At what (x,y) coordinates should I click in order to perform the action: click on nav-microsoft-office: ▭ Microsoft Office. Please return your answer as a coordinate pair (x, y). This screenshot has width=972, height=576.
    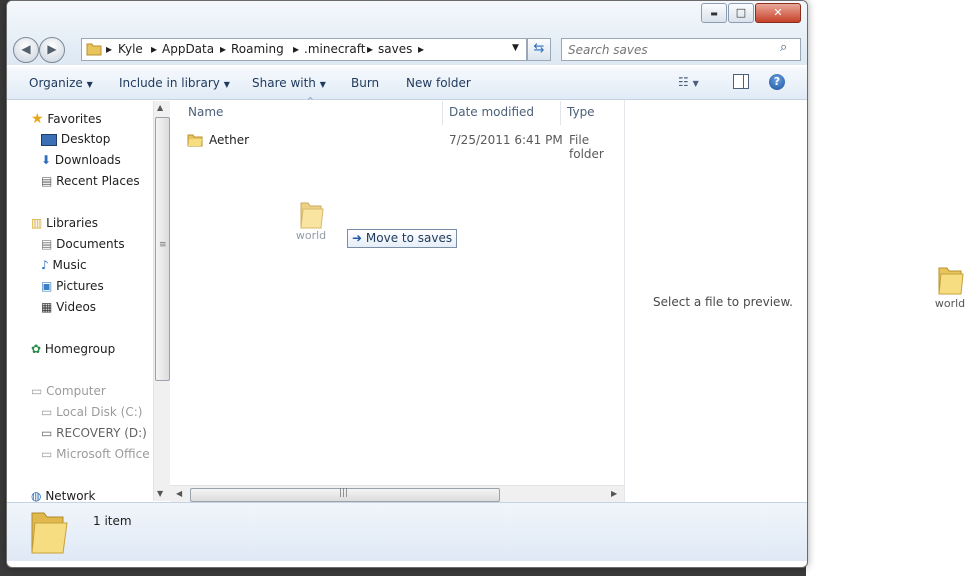
    Looking at the image, I should click on (95, 454).